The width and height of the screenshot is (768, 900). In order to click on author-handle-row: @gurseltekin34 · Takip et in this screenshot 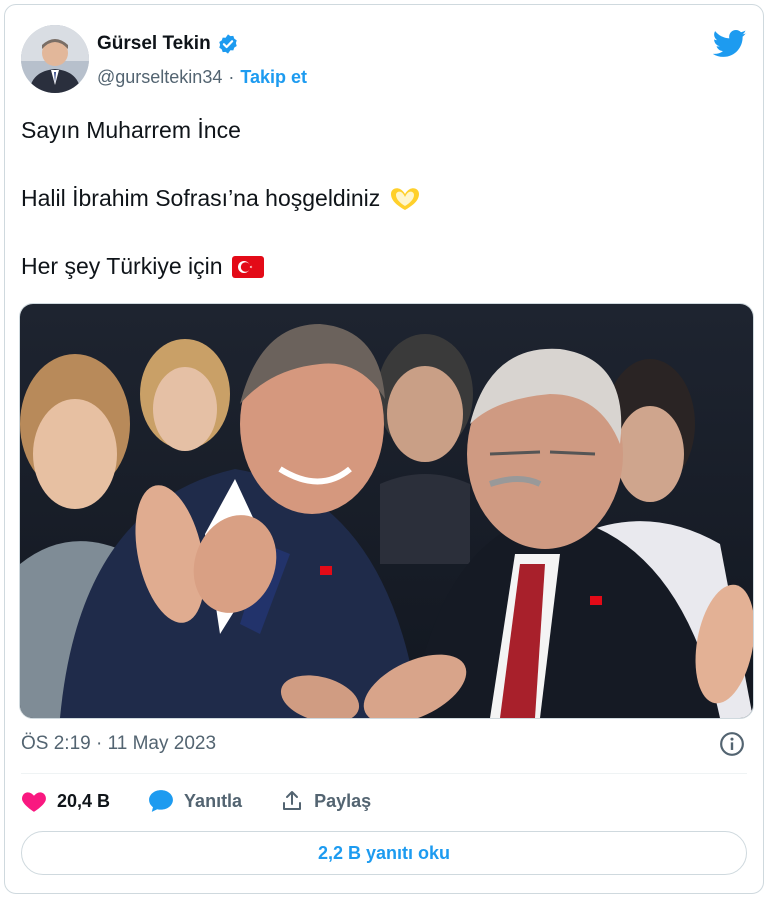, I will do `click(202, 77)`.